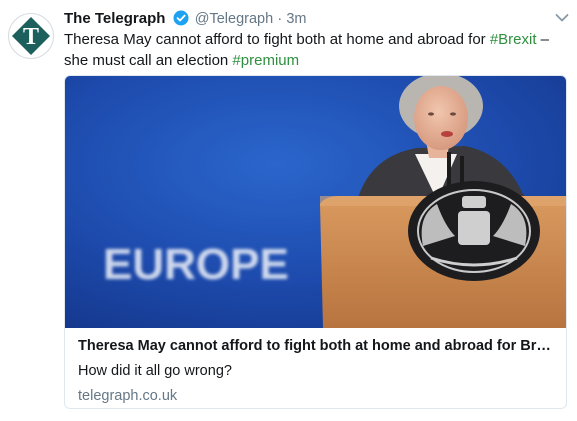 The image size is (577, 421). Describe the element at coordinates (114, 18) in the screenshot. I see `account-name: The Telegraph` at that location.